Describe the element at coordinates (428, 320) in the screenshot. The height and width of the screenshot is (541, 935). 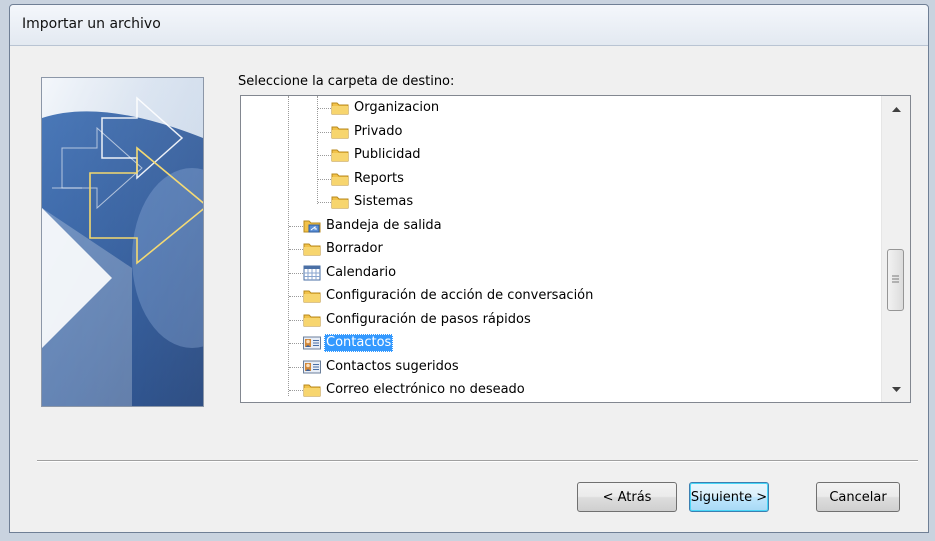
I see `tree-item-label: Configuración de pasos rápidos` at that location.